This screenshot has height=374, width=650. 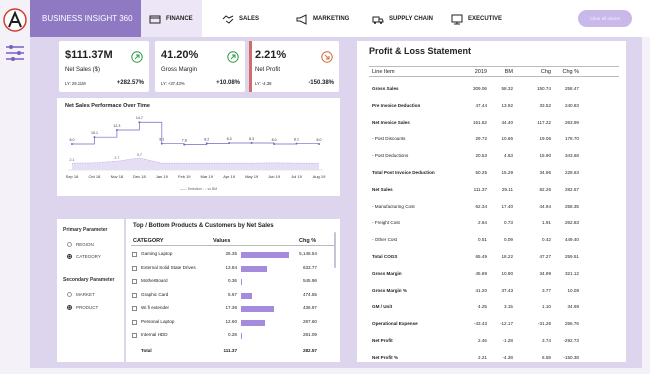 I want to click on header-2019: 2019, so click(x=476, y=72).